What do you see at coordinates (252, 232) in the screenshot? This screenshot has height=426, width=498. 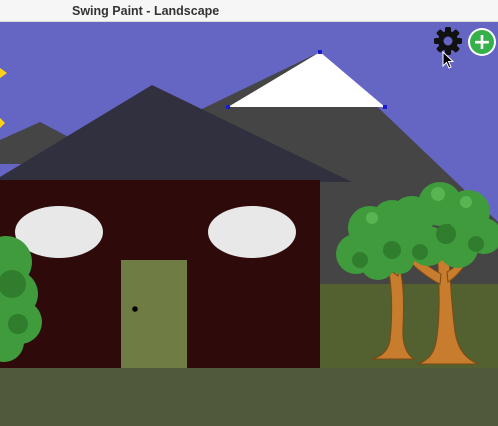 I see `house-window-right` at bounding box center [252, 232].